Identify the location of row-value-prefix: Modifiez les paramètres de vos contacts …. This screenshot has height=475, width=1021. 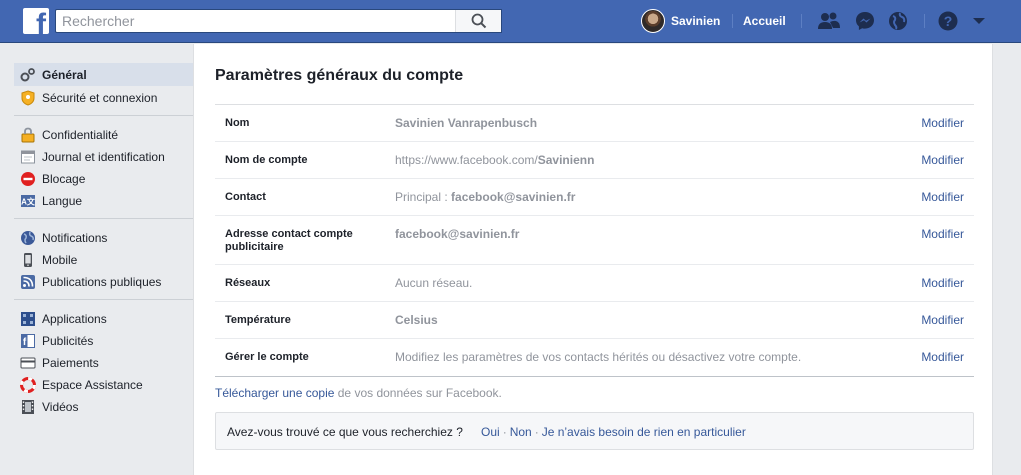
(598, 357).